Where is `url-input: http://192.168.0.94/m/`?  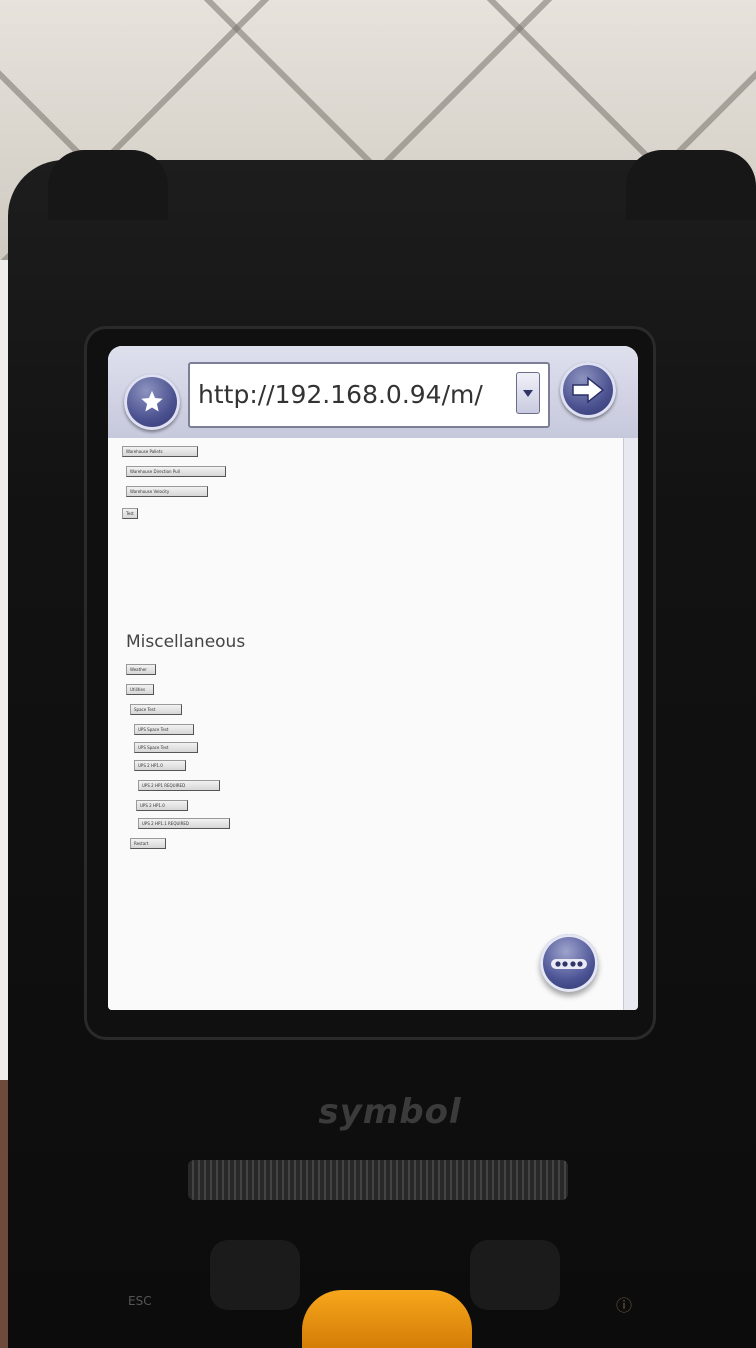
url-input: http://192.168.0.94/m/ is located at coordinates (369, 395).